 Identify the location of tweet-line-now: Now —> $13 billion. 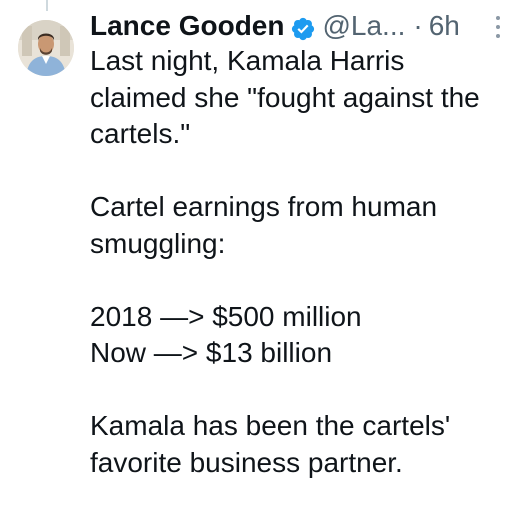
(211, 352).